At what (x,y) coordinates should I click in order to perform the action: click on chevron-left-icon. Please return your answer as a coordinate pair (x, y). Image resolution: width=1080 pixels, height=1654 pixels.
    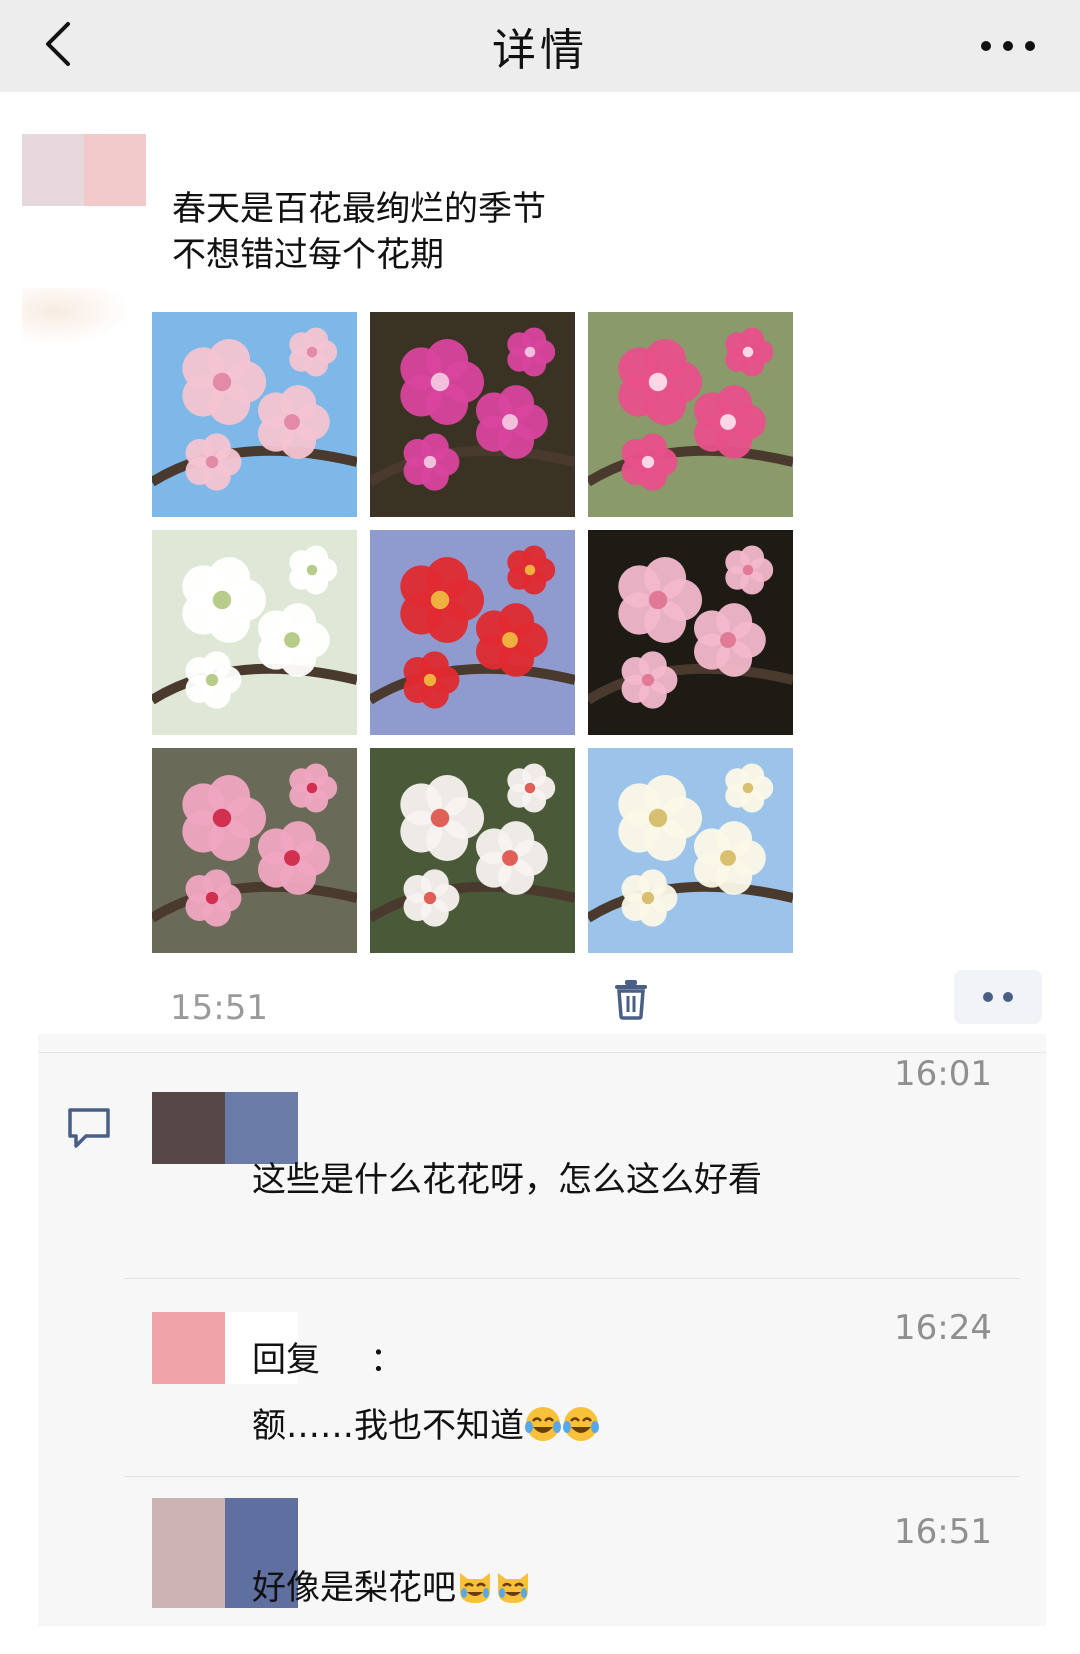
    Looking at the image, I should click on (64, 44).